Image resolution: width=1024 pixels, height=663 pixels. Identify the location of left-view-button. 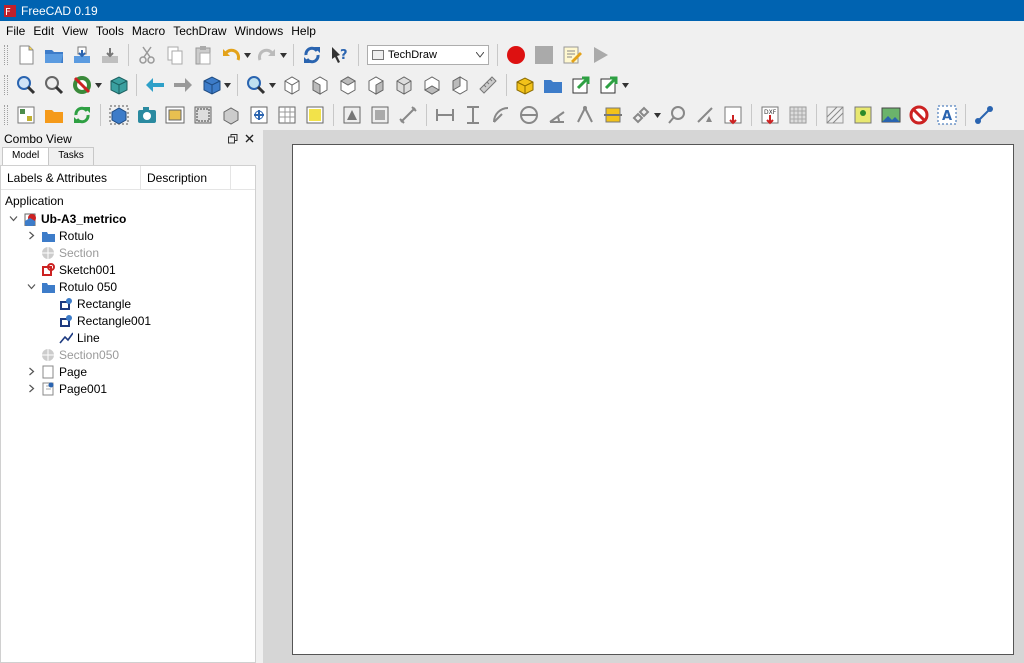
(460, 85).